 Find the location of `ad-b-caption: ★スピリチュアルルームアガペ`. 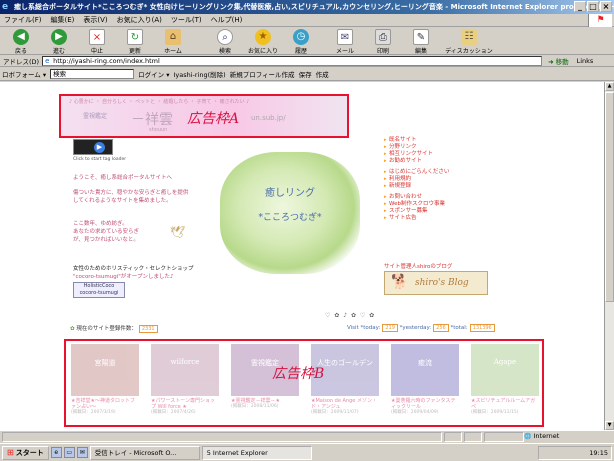

ad-b-caption: ★スピリチュアルルームアガペ is located at coordinates (505, 404).